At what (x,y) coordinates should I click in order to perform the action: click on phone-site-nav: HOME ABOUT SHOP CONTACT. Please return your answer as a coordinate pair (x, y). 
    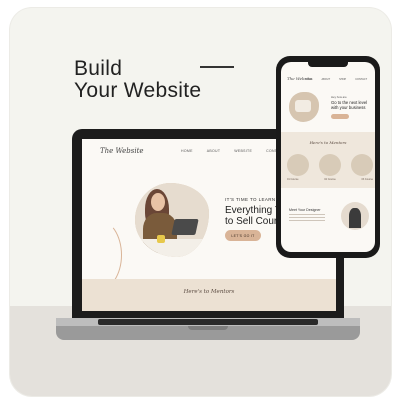
    Looking at the image, I should click on (336, 79).